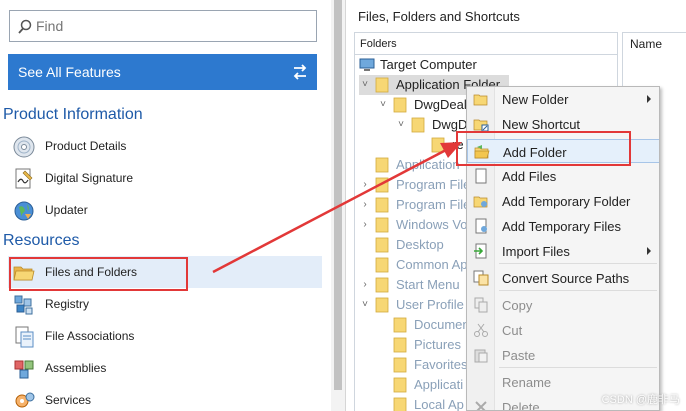  Describe the element at coordinates (432, 224) in the screenshot. I see `tree-node-label: Windows Vo` at that location.